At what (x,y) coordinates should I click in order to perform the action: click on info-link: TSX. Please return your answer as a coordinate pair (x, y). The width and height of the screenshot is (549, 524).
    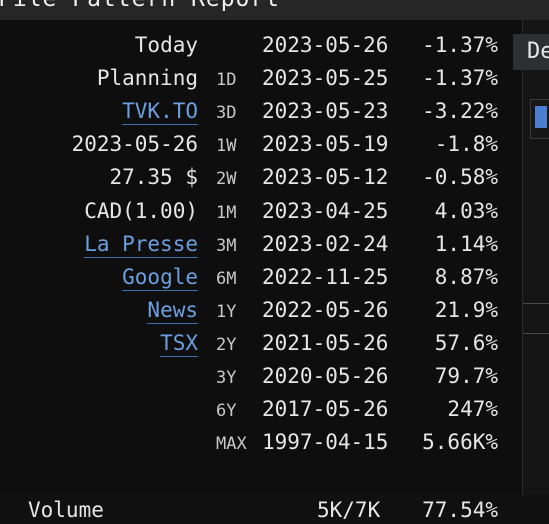
    Looking at the image, I should click on (179, 344).